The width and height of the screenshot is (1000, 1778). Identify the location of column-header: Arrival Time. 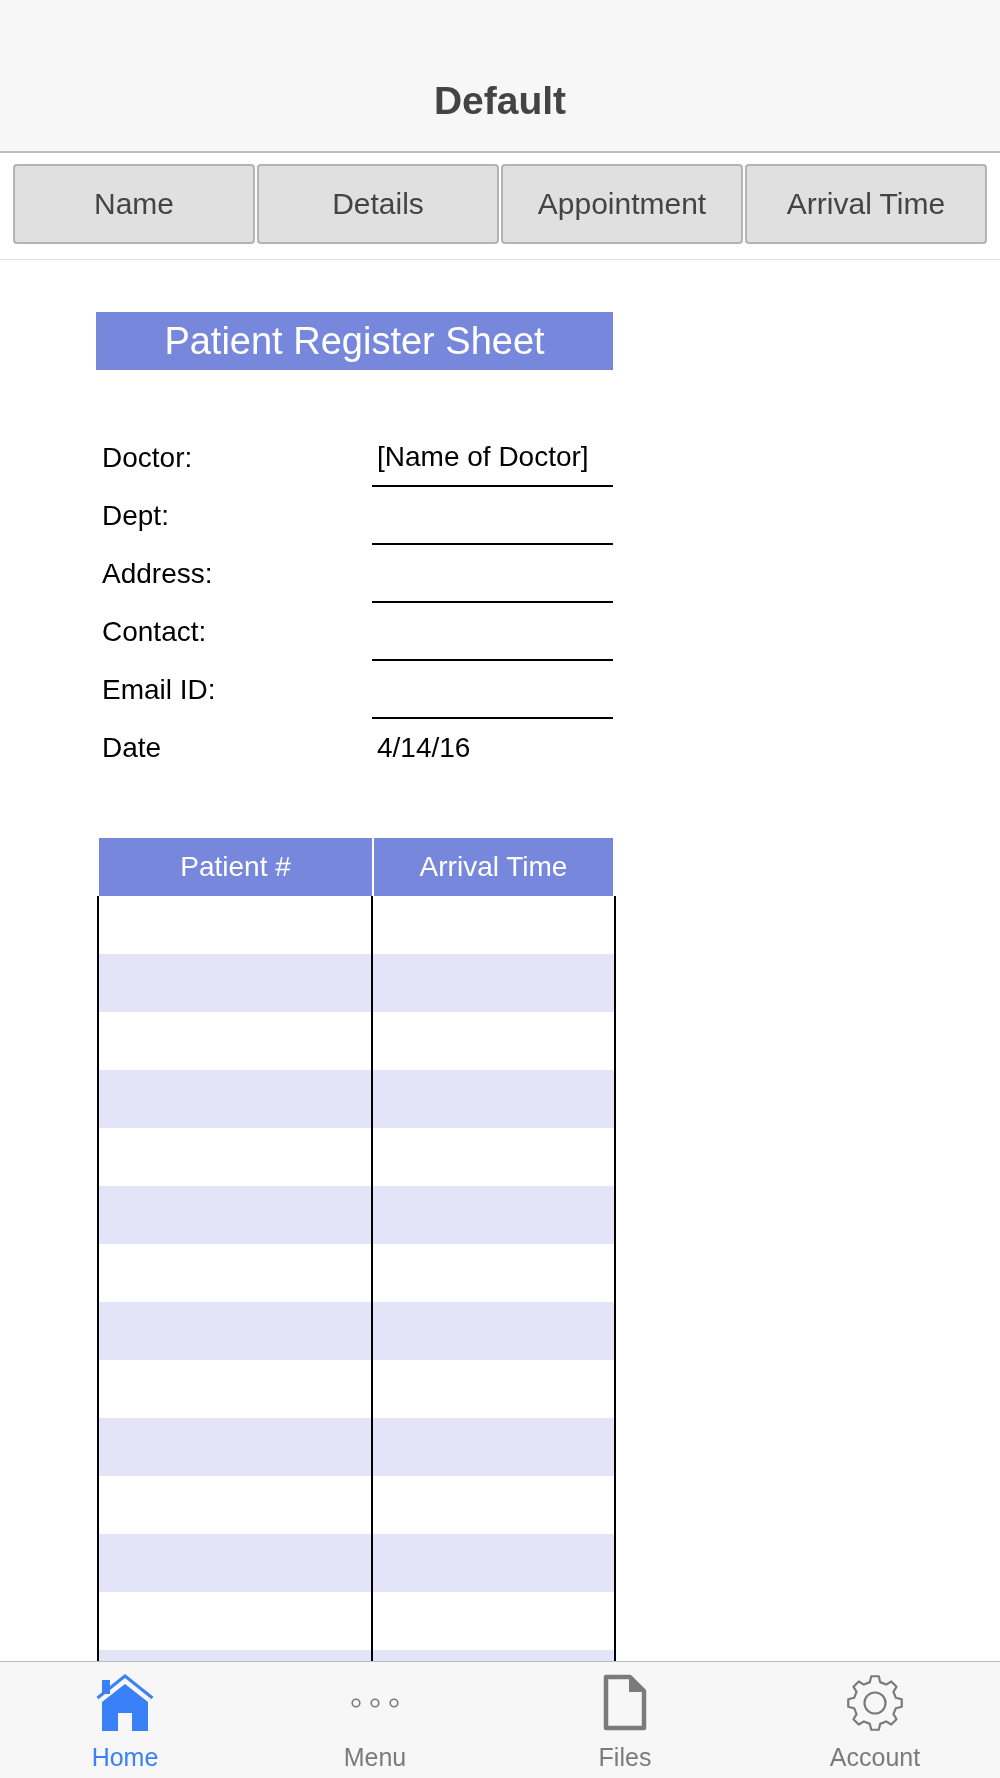
(493, 867).